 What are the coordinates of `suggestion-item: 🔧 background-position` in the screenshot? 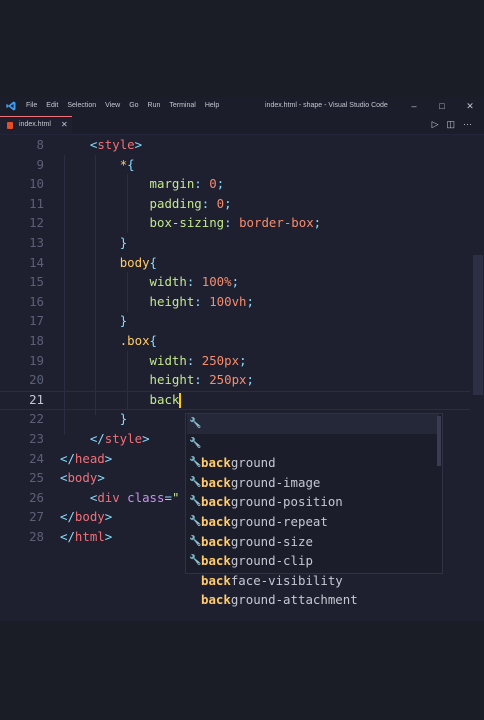 It's located at (313, 481).